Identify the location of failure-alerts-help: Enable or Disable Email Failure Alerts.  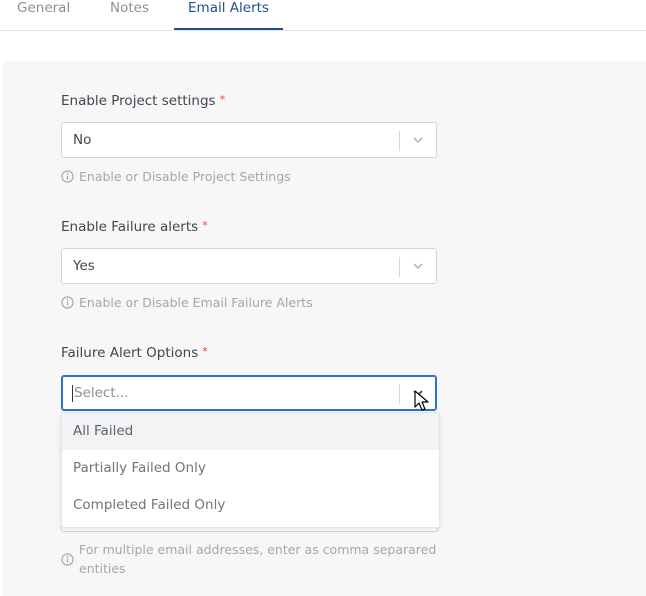
(187, 302).